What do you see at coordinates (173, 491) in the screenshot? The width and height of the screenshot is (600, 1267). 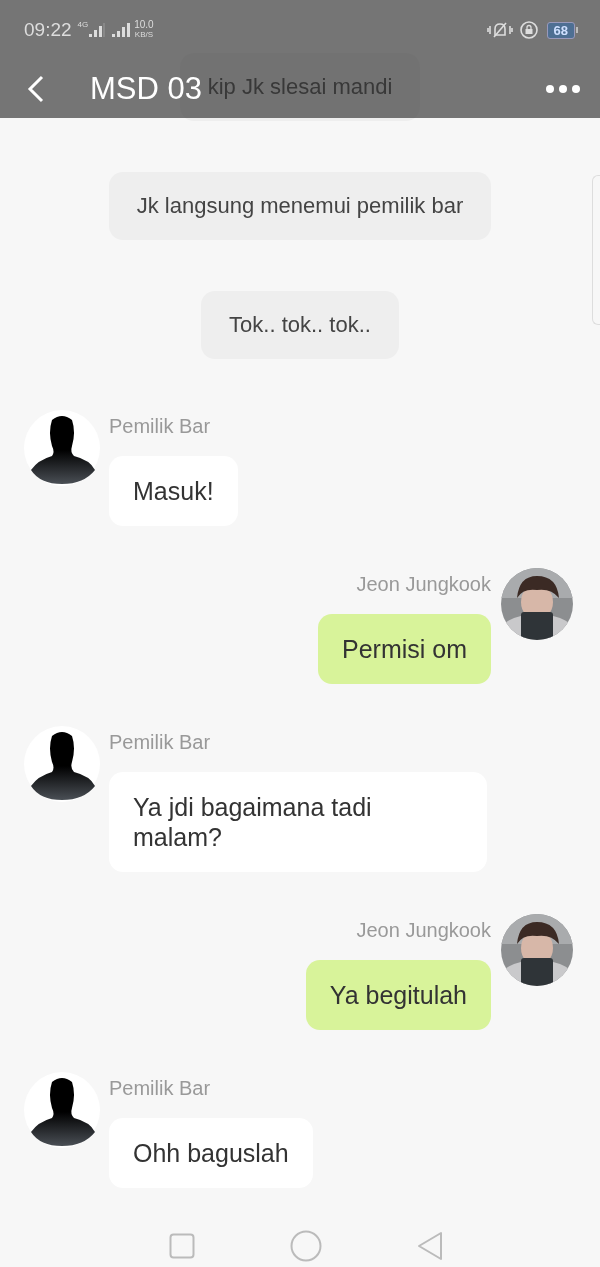 I see `message-bubble: Masuk!` at bounding box center [173, 491].